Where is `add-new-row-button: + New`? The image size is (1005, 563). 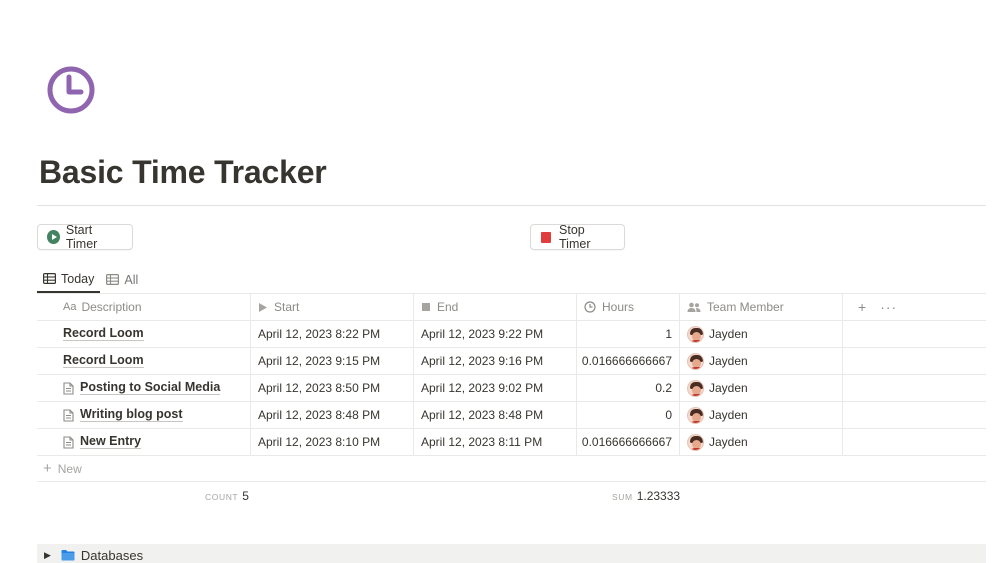 add-new-row-button: + New is located at coordinates (511, 469).